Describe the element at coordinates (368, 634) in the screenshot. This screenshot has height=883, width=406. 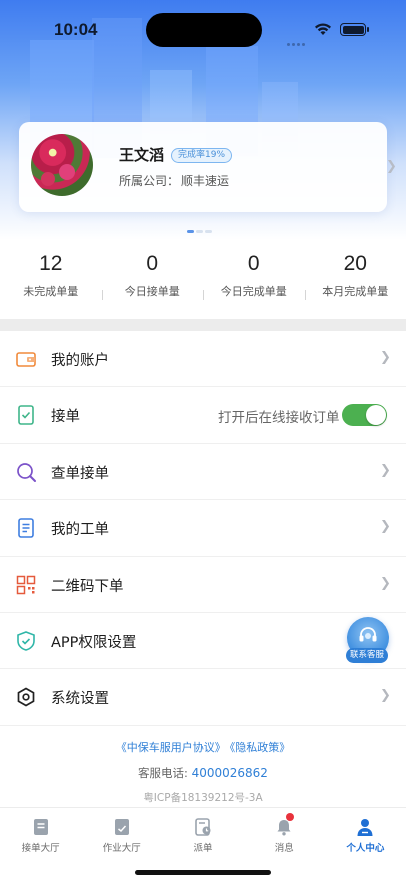
I see `headset-icon` at that location.